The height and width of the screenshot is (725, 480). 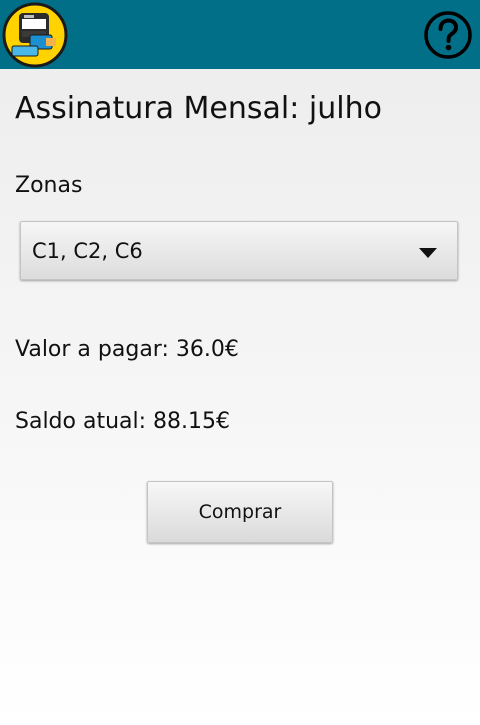 I want to click on app-logo-icon, so click(x=35, y=35).